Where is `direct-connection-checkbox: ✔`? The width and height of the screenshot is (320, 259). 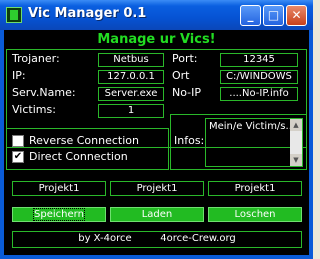
direct-connection-checkbox: ✔ is located at coordinates (18, 157).